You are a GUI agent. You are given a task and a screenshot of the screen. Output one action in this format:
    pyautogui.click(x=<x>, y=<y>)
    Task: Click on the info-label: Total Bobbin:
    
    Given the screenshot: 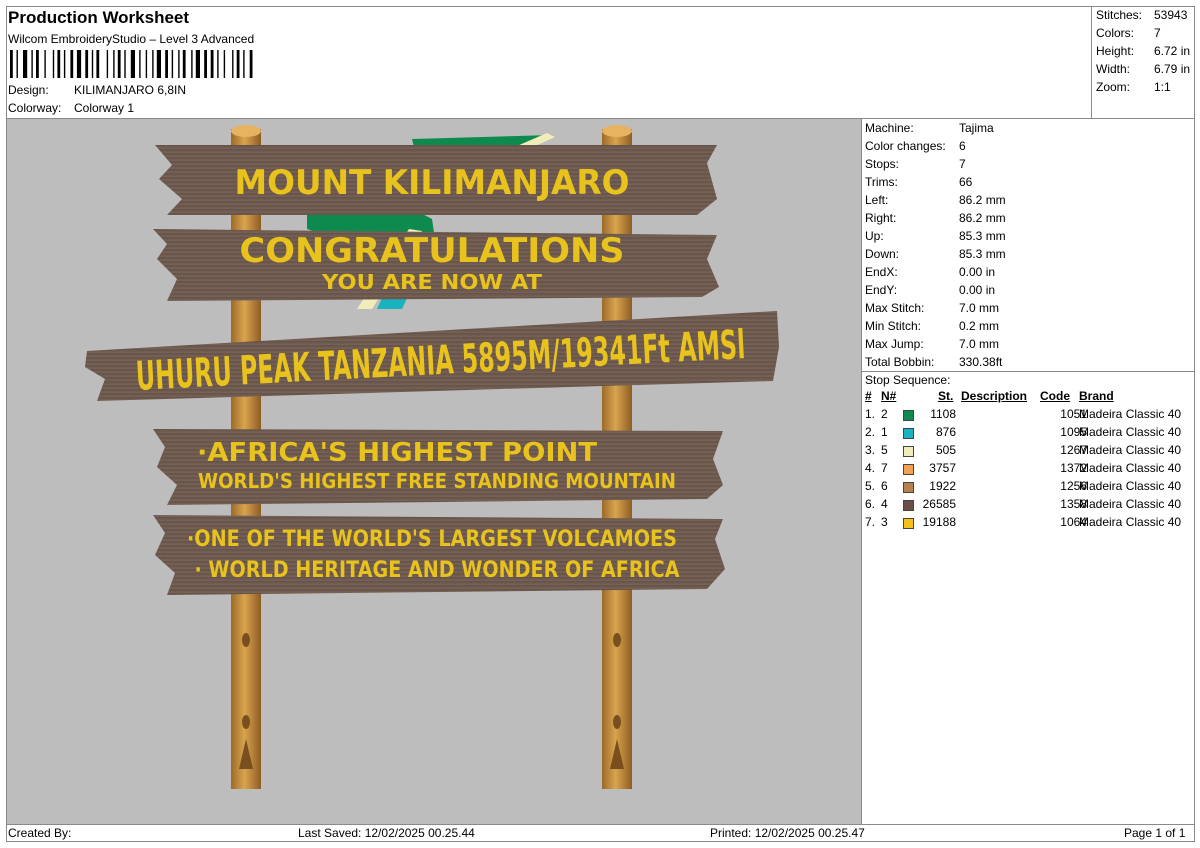 What is the action you would take?
    pyautogui.click(x=900, y=362)
    